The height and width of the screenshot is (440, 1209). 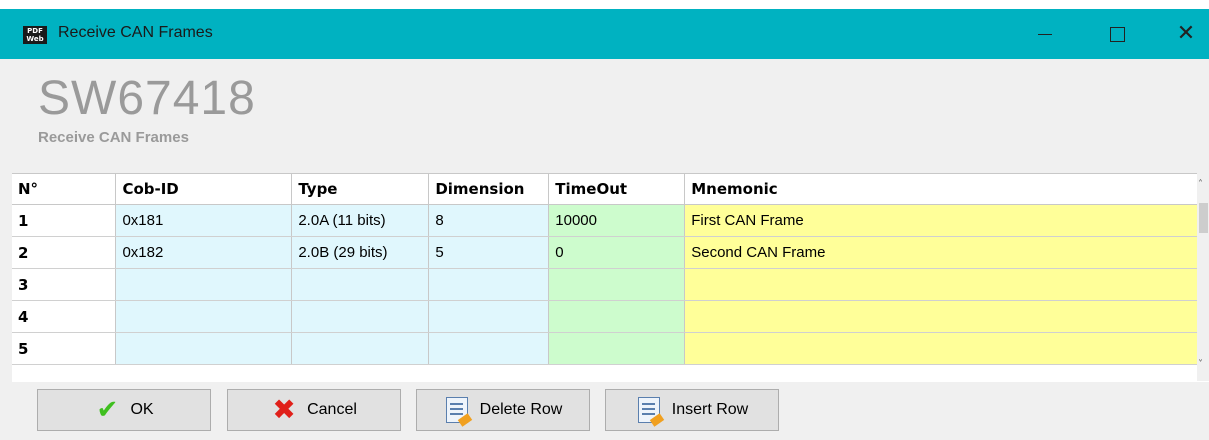 I want to click on column-header-number: N°, so click(x=64, y=189).